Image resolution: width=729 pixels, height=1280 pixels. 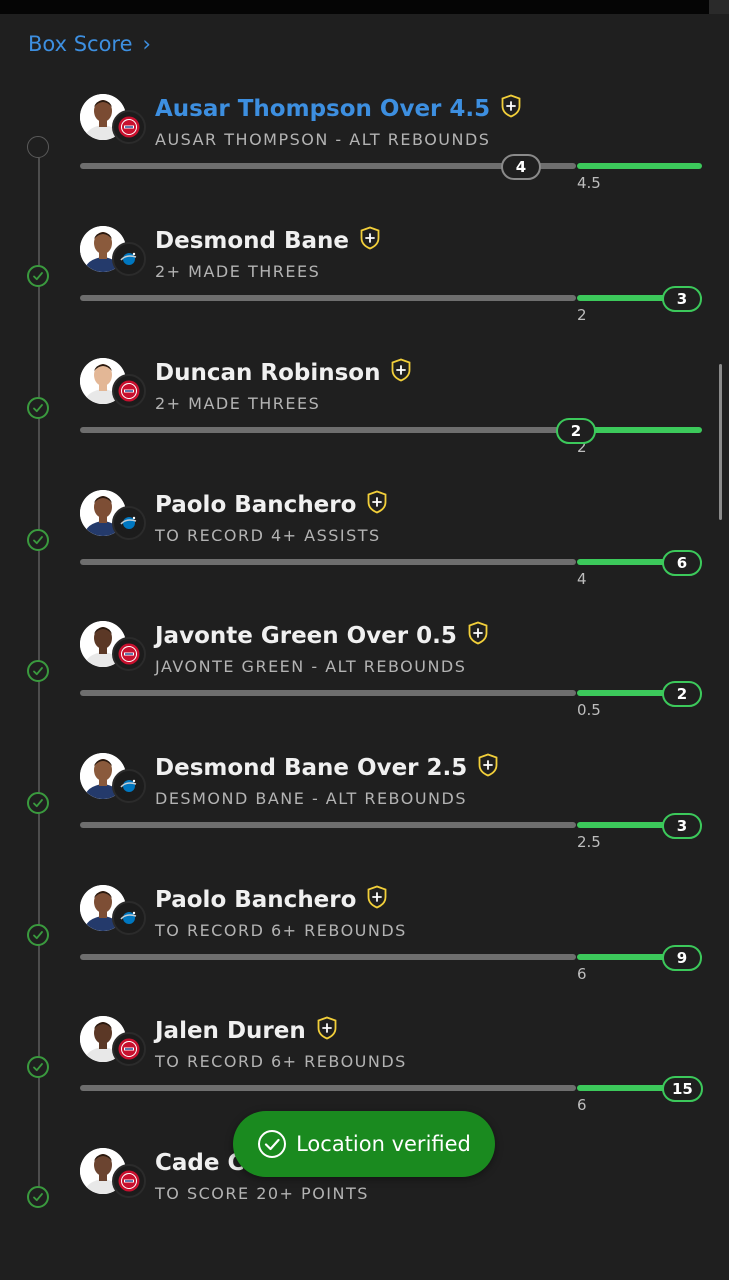 What do you see at coordinates (252, 241) in the screenshot?
I see `leg-title-text: Desmond Bane` at bounding box center [252, 241].